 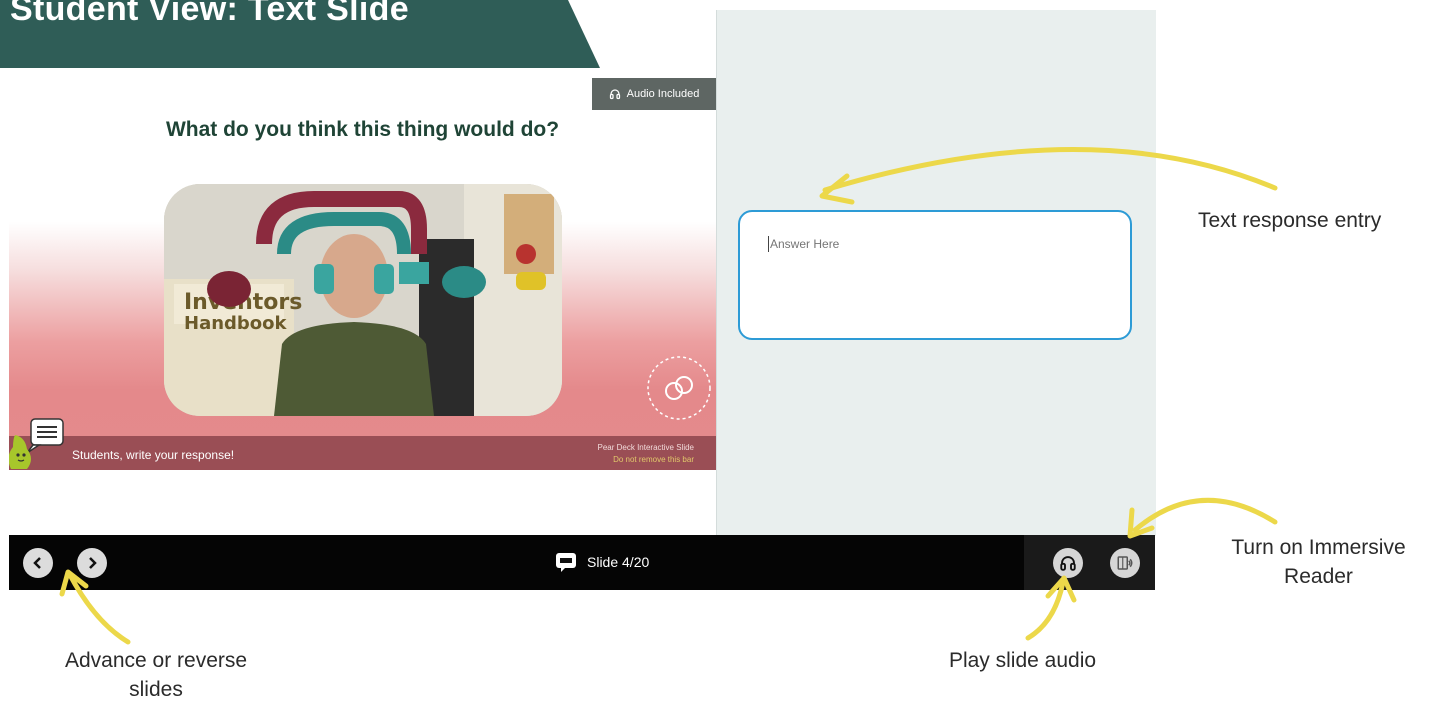 What do you see at coordinates (156, 660) in the screenshot?
I see `annotation-navigation-line1: Advance or reverse` at bounding box center [156, 660].